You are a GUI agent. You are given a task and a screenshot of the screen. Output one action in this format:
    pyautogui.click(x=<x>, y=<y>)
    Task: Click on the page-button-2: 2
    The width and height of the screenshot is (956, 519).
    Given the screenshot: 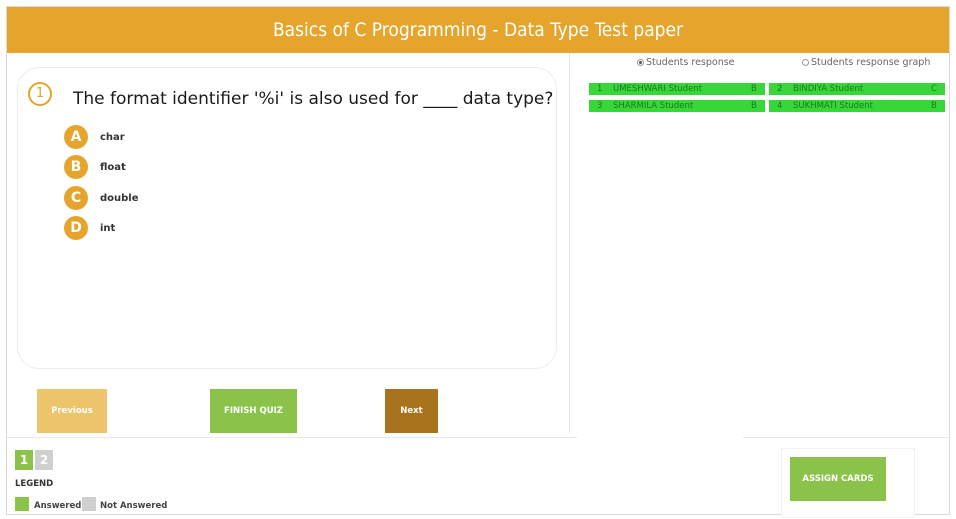 What is the action you would take?
    pyautogui.click(x=44, y=460)
    